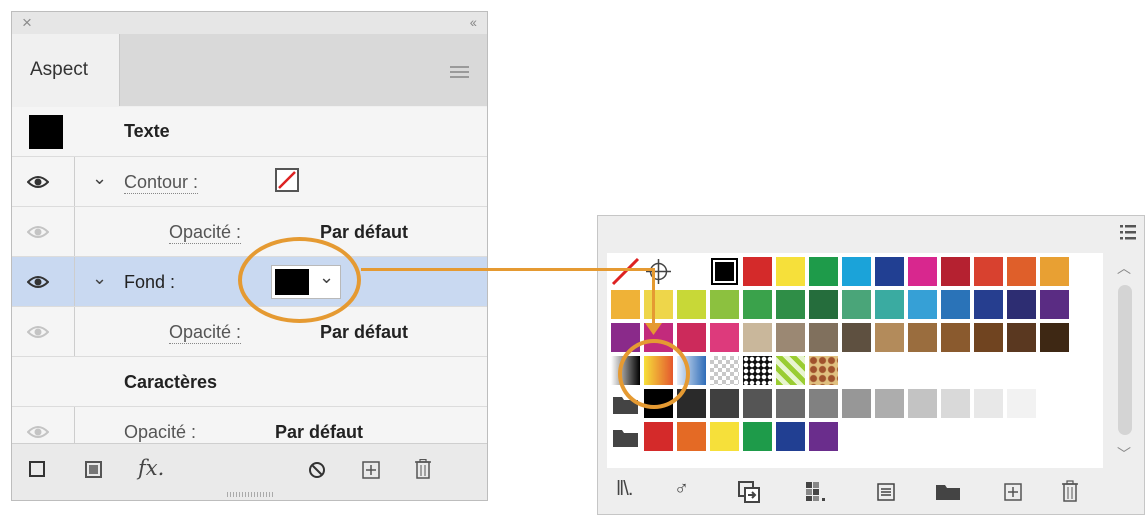 The width and height of the screenshot is (1145, 515). I want to click on new-swatch-icon, so click(1013, 492).